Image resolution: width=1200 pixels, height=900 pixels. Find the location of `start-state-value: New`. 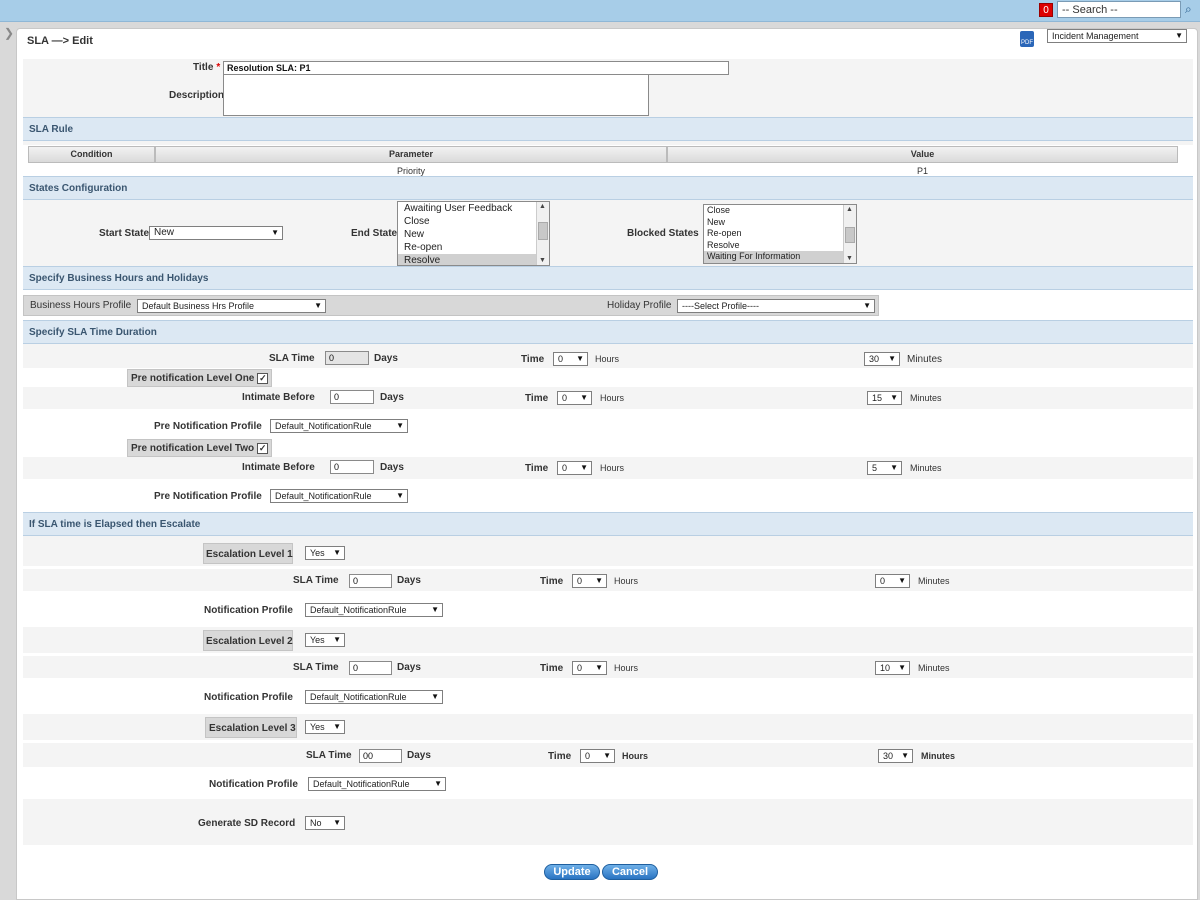

start-state-value: New is located at coordinates (164, 232).